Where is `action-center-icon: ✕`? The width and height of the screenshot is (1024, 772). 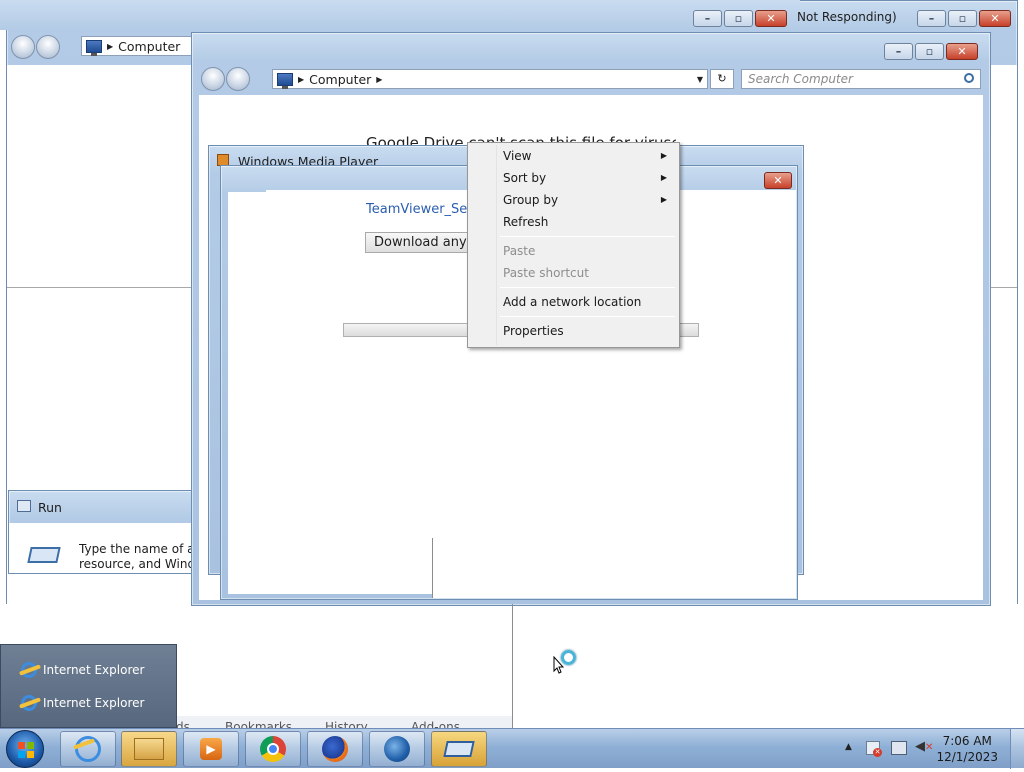
action-center-icon: ✕ is located at coordinates (874, 749).